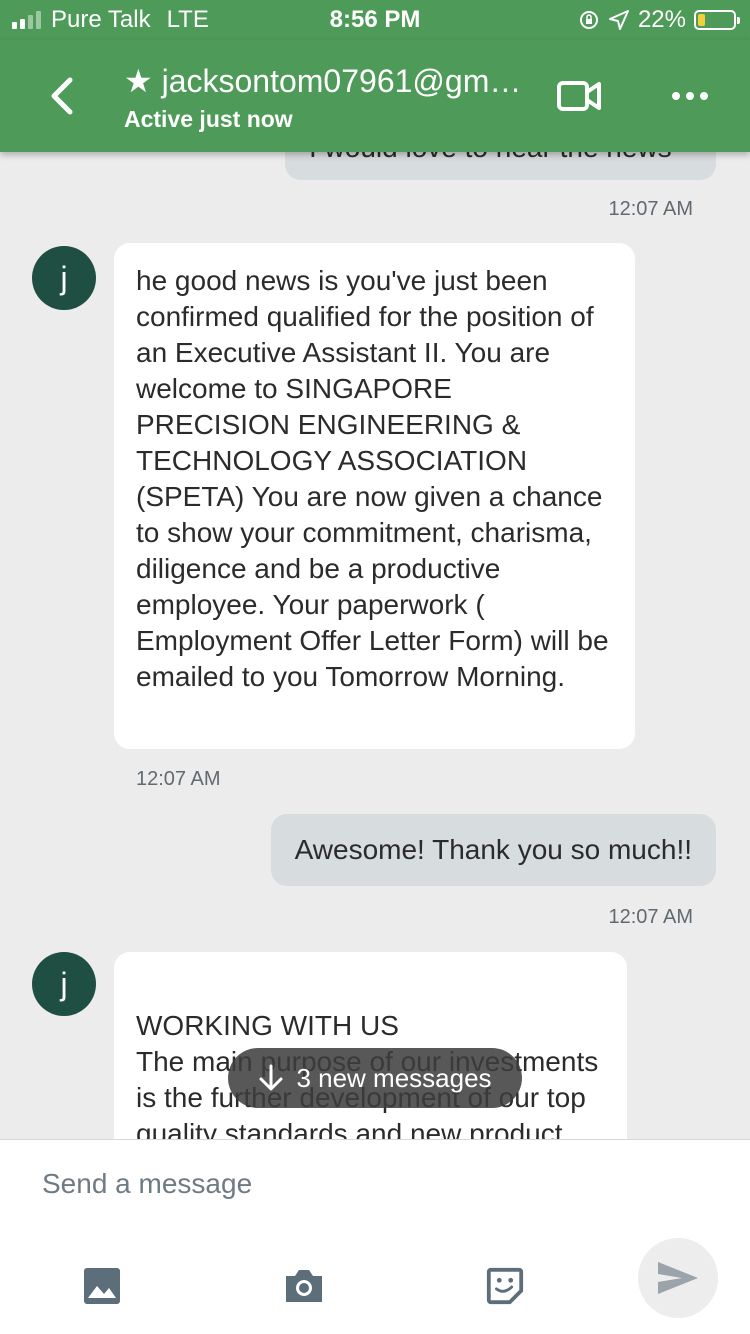 The image size is (750, 1334). I want to click on presence-status: Active just now, so click(208, 119).